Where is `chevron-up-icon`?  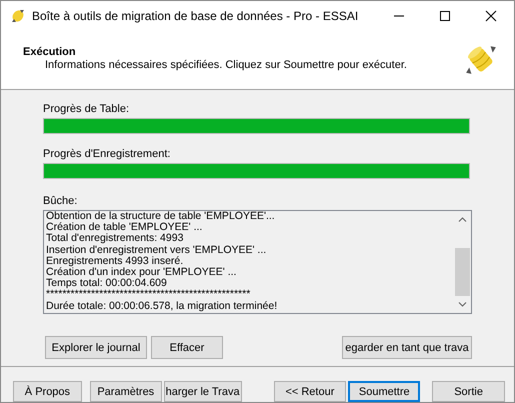
chevron-up-icon is located at coordinates (462, 219).